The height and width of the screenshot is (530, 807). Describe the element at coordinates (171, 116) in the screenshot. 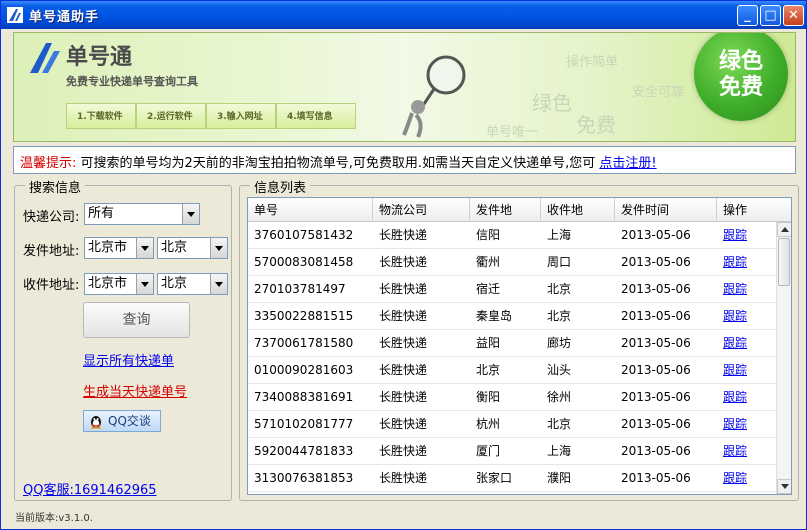

I see `step-2: 2.运行软件` at that location.